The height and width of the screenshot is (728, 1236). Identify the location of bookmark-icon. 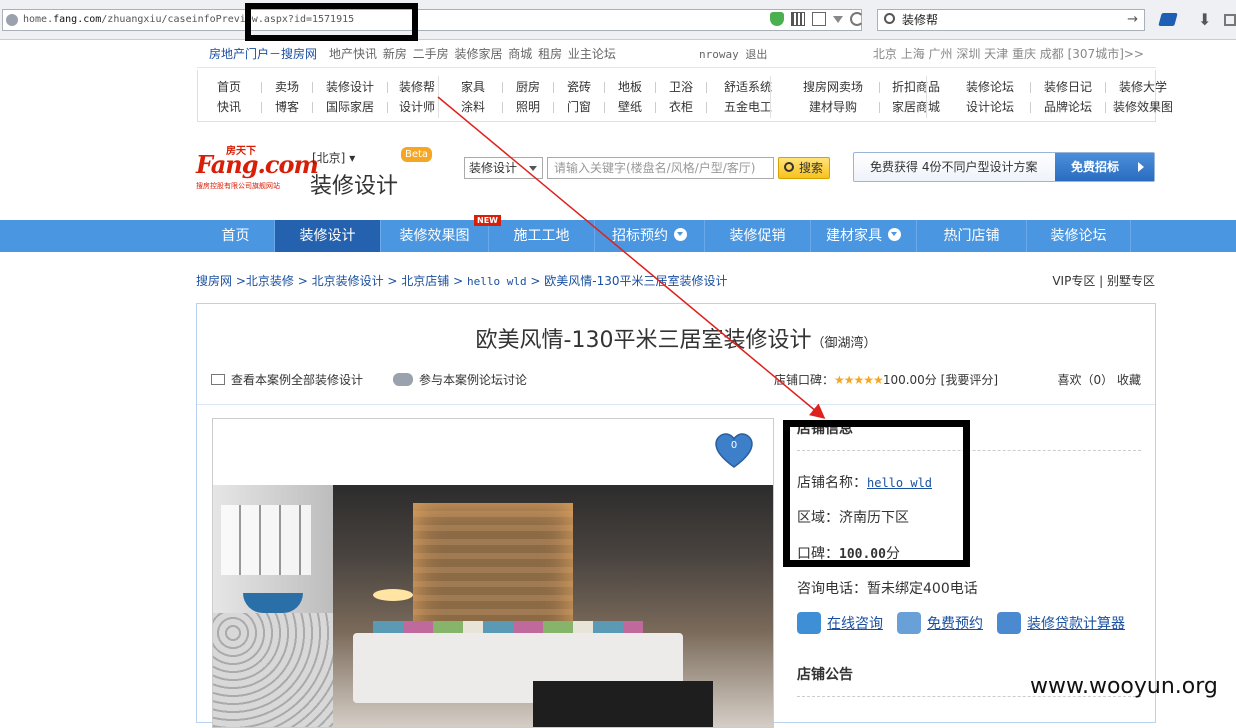
(1168, 19).